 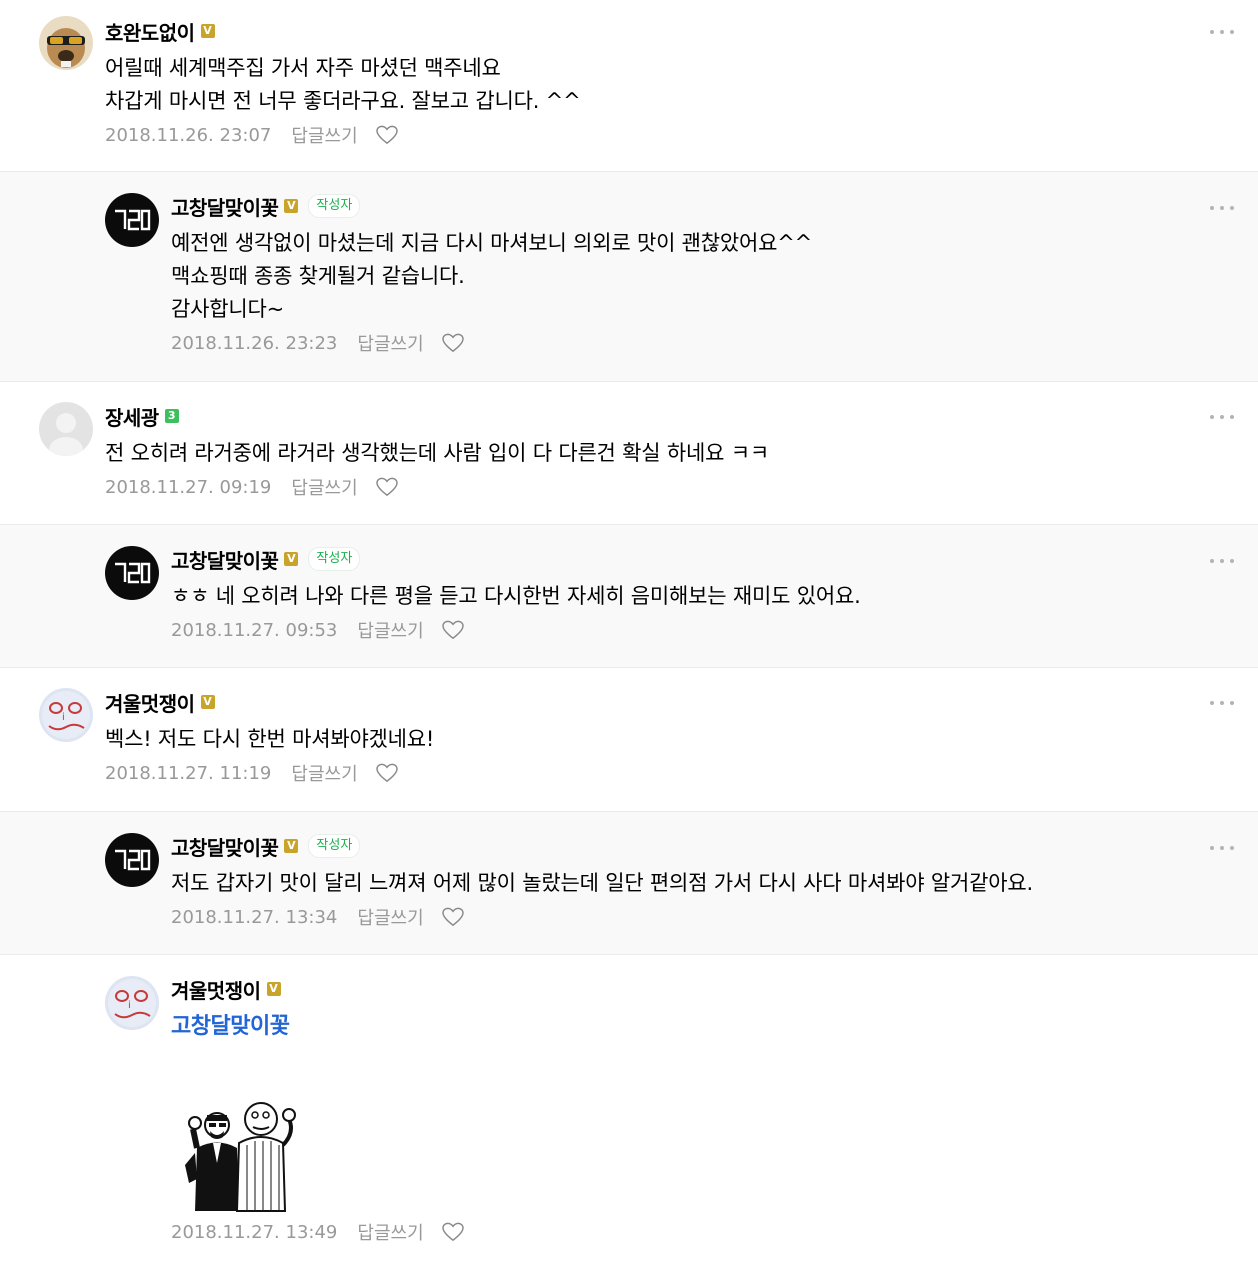 What do you see at coordinates (66, 429) in the screenshot?
I see `default-user-avatar-icon` at bounding box center [66, 429].